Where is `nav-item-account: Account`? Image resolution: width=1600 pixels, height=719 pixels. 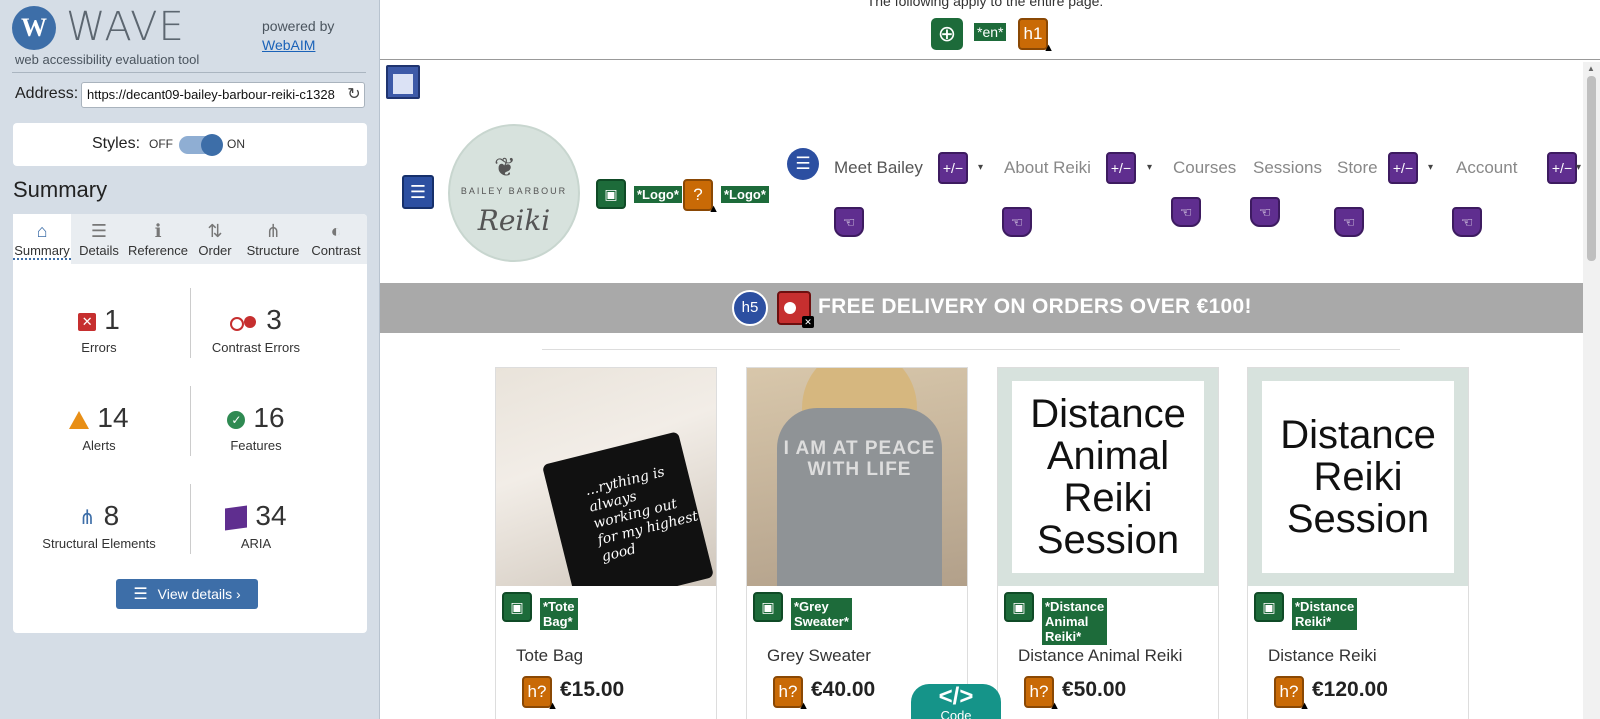
nav-item-account: Account is located at coordinates (1486, 168).